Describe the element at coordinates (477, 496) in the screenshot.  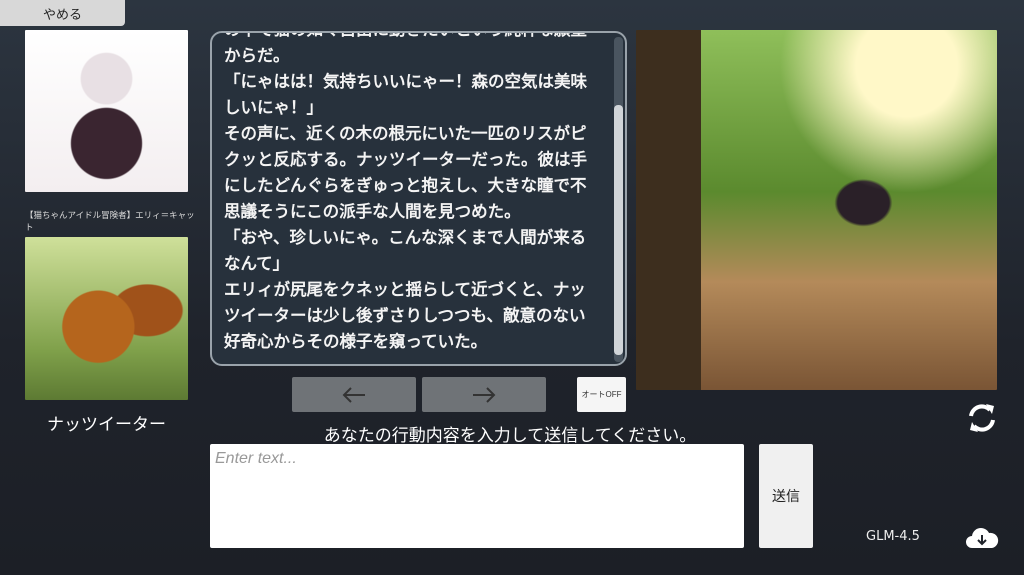
I see `action-input` at that location.